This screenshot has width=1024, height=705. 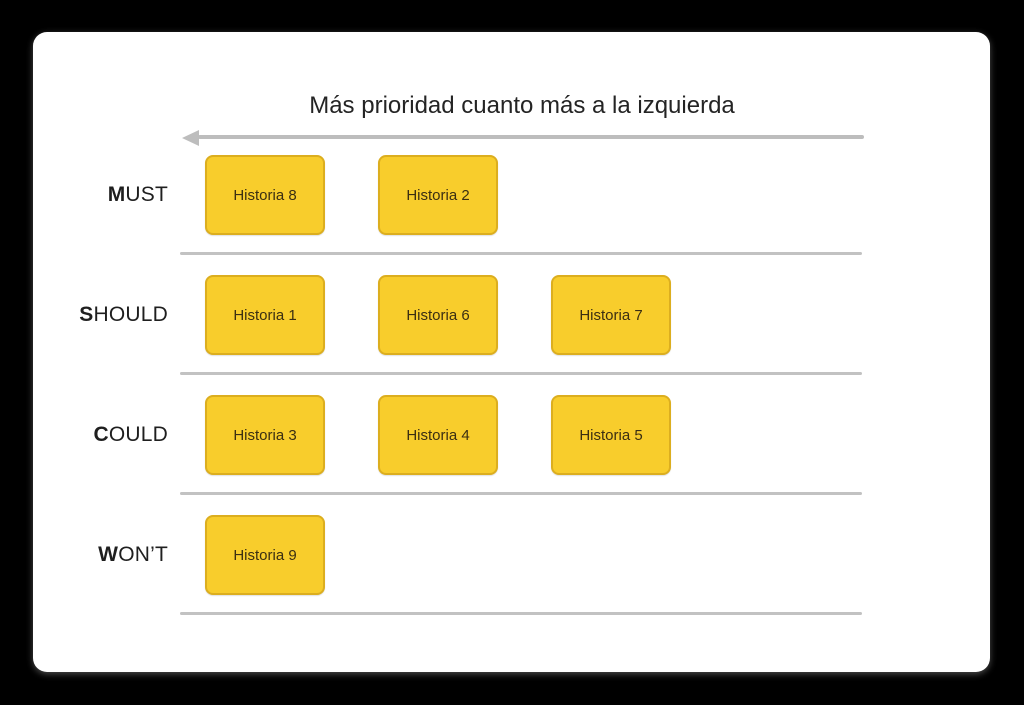 I want to click on row-label-rest: ON’T, so click(x=143, y=554).